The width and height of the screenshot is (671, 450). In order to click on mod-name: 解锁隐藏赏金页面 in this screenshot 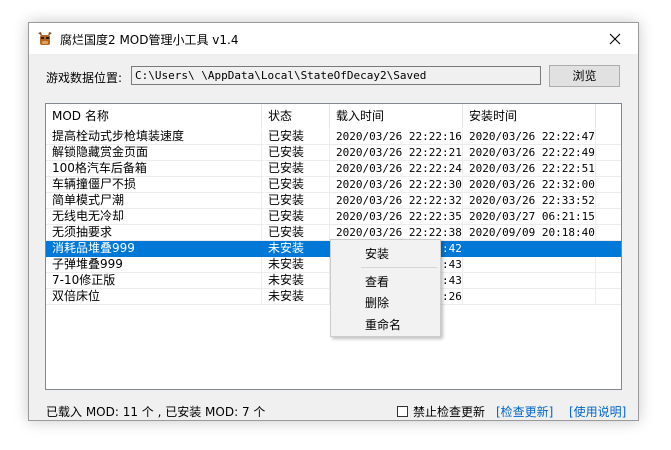, I will do `click(154, 152)`.